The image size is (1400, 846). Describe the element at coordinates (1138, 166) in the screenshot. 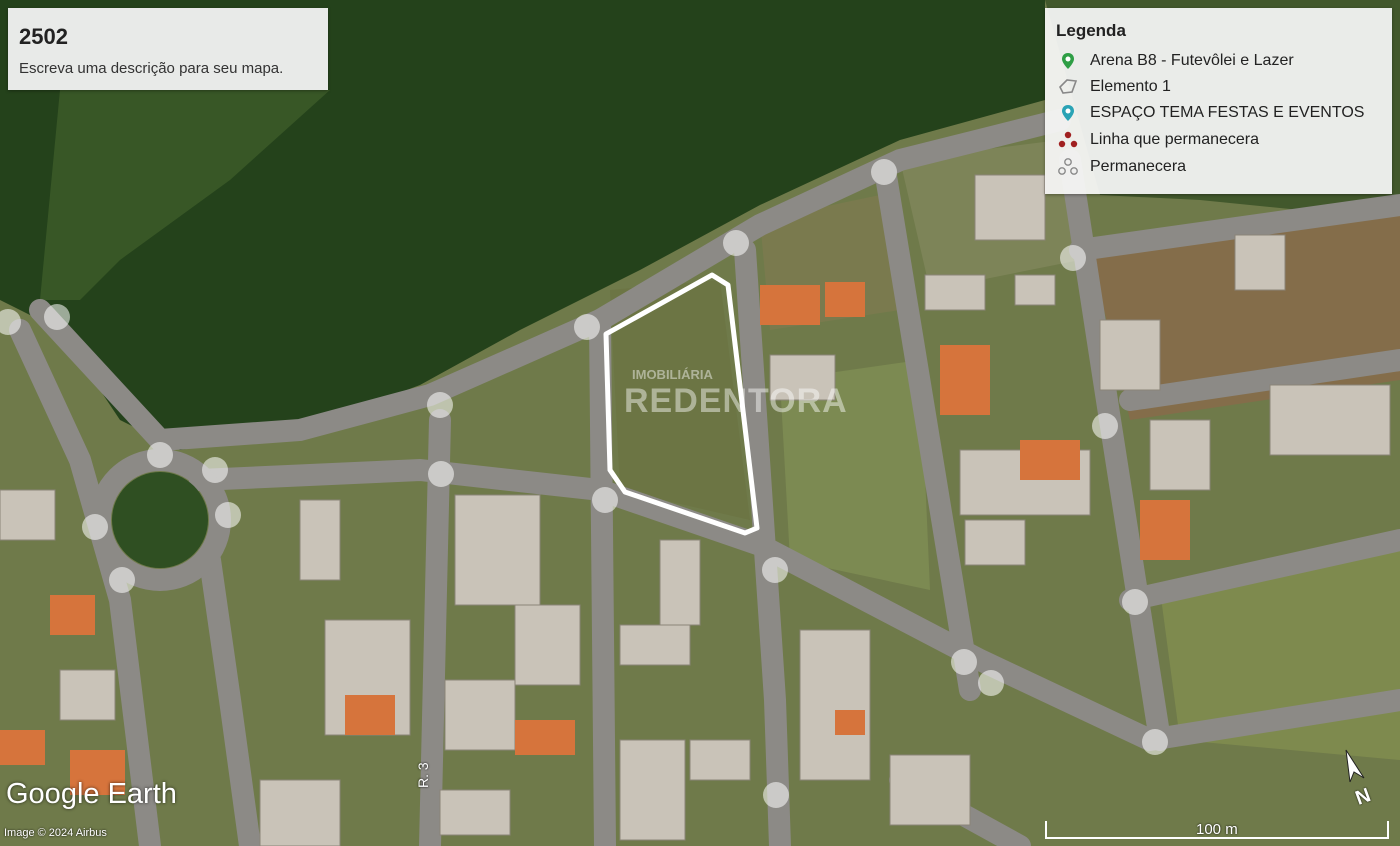

I see `legend-label: Permanecera` at that location.